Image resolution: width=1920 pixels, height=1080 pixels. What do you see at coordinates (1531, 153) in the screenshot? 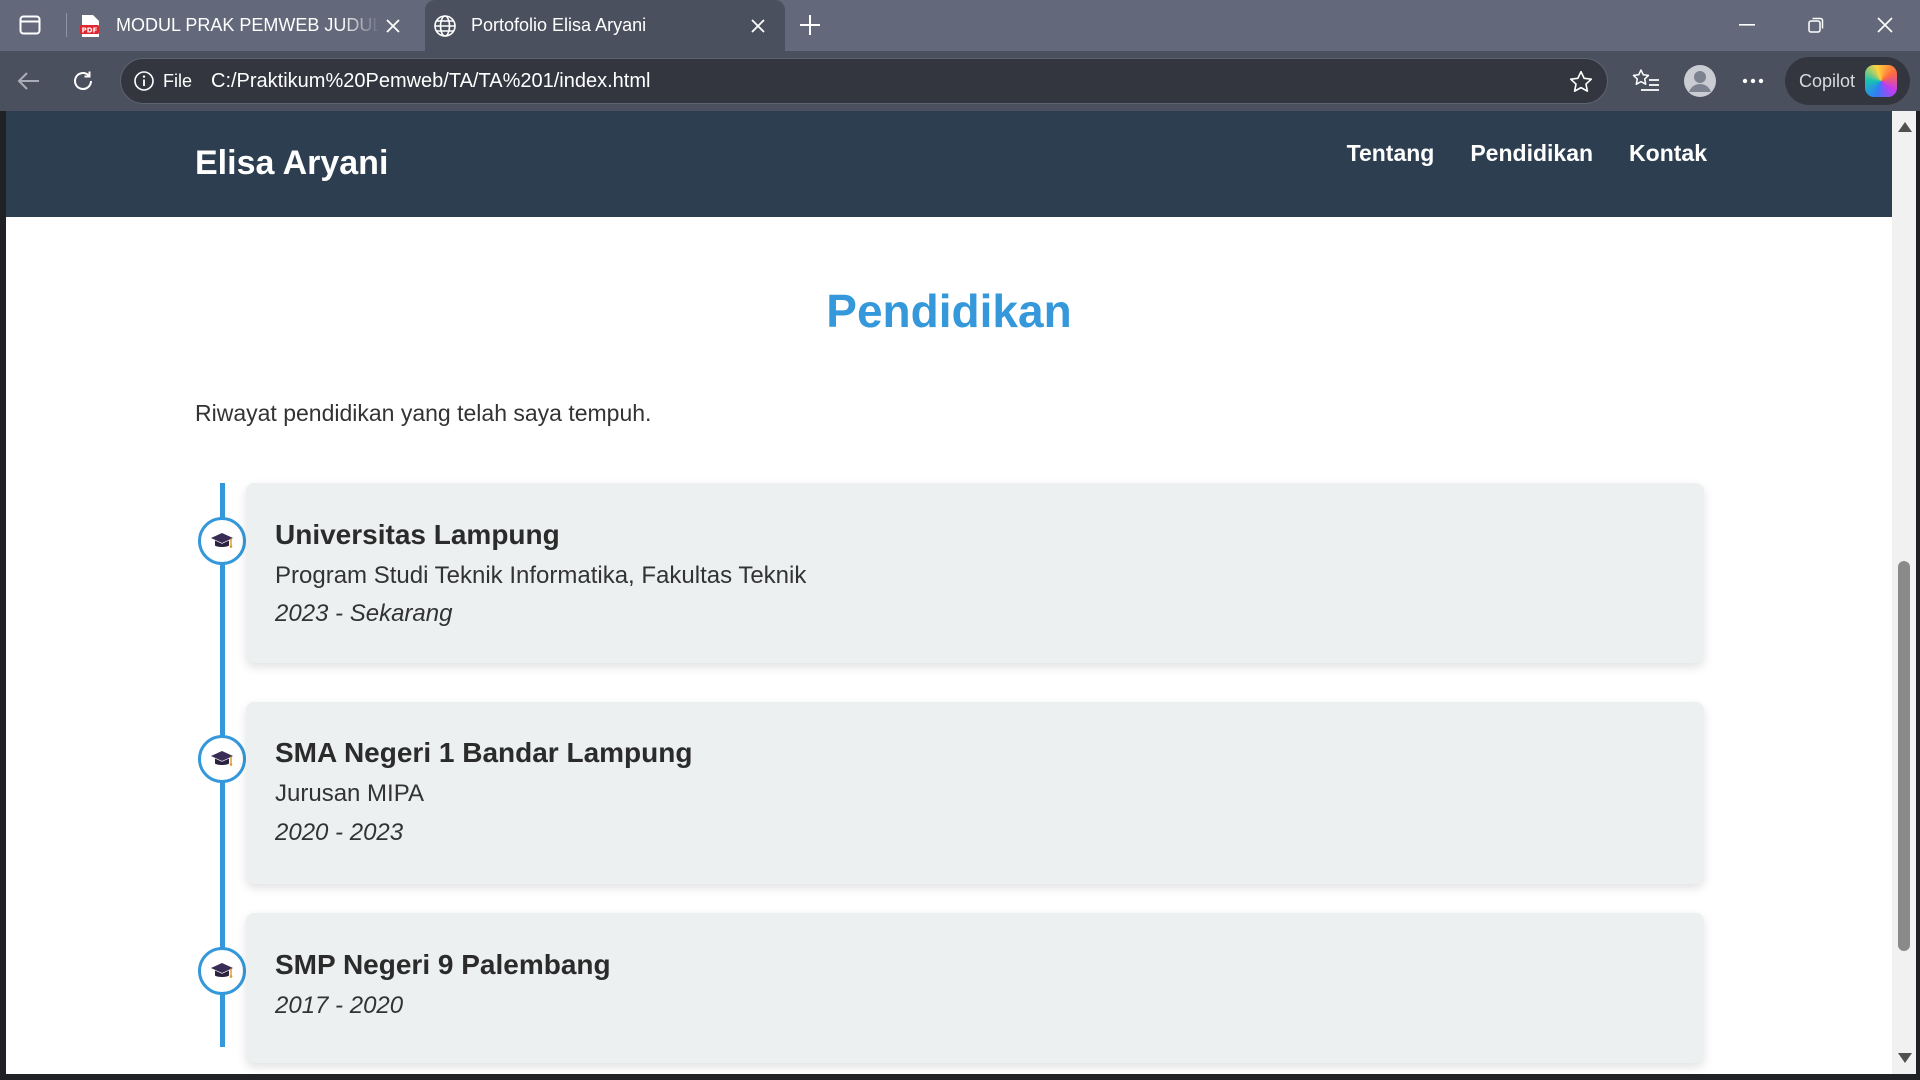
I see `nav-link-pendidikan: Pendidikan` at bounding box center [1531, 153].